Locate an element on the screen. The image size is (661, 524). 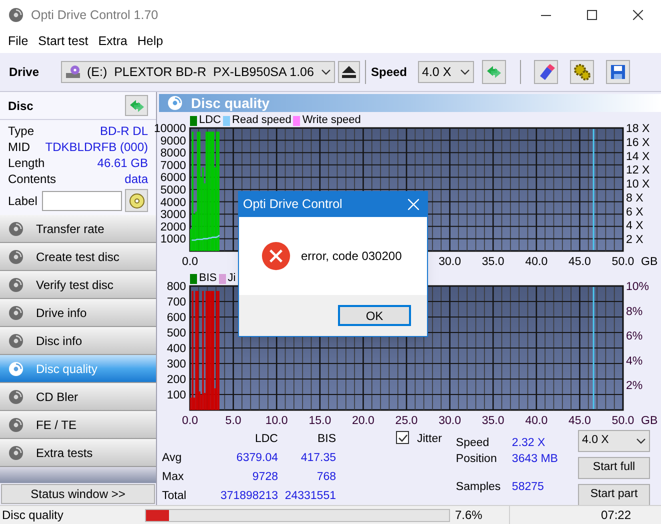
axis-tick-label: 7000 is located at coordinates (173, 166).